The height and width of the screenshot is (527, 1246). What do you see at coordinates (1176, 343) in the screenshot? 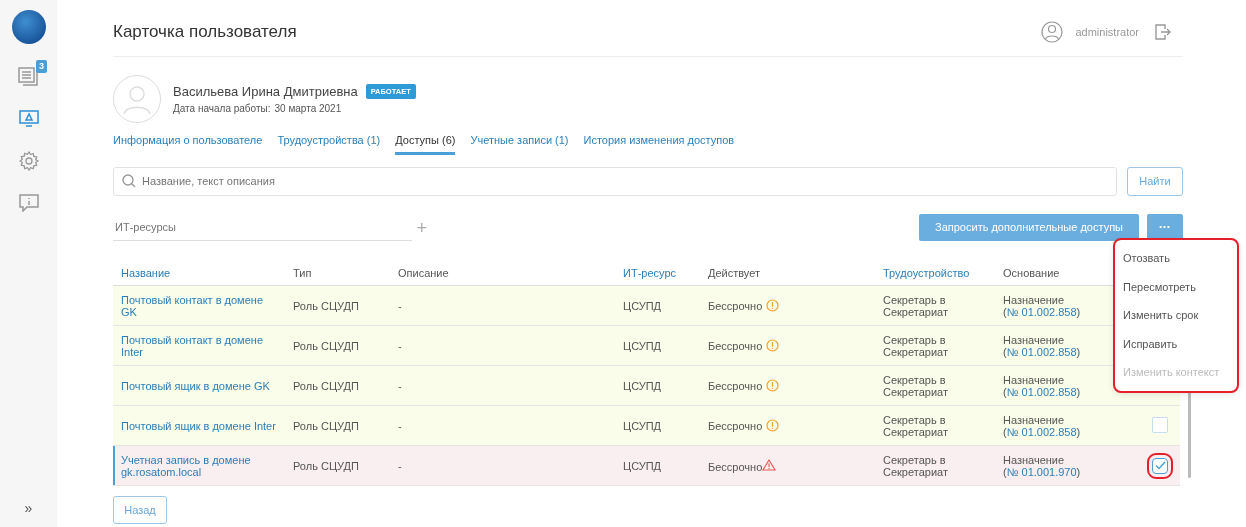
I see `menu-item: Исправить` at bounding box center [1176, 343].